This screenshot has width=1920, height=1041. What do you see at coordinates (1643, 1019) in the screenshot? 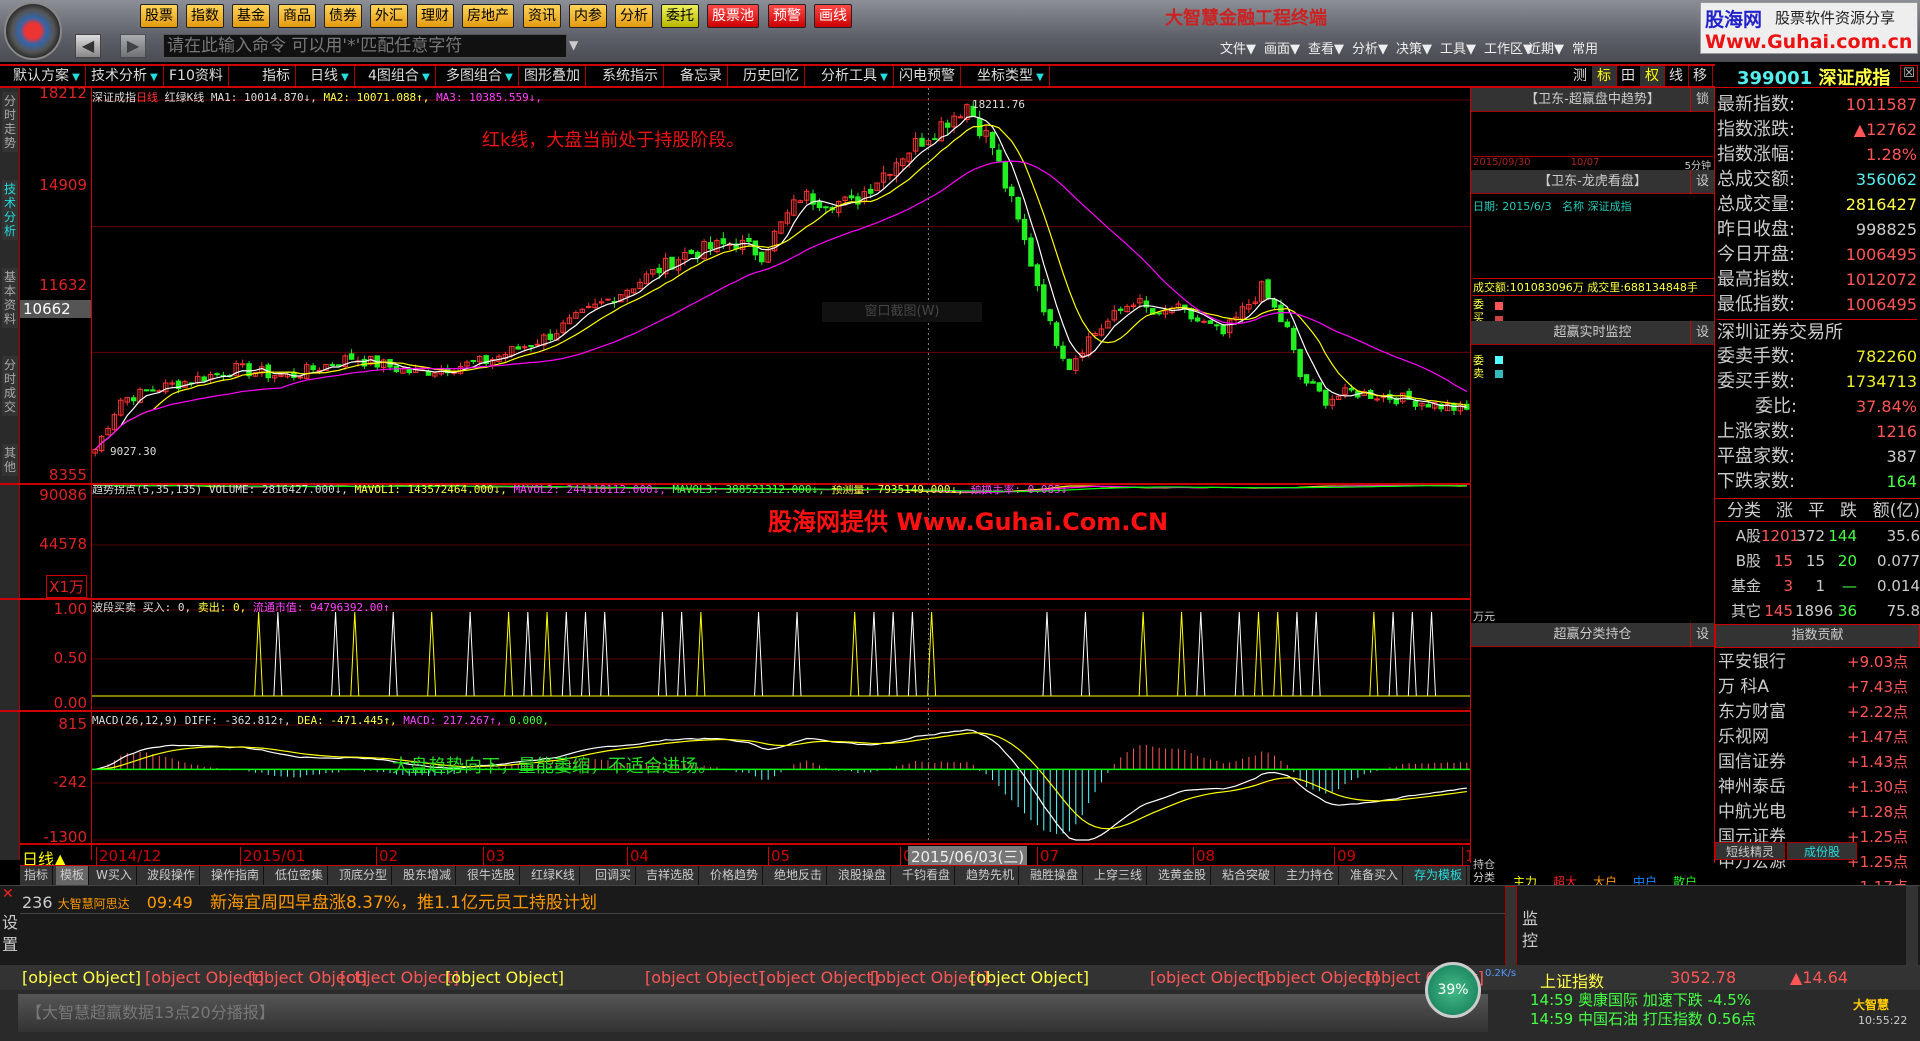
I see `alert-item: 14:59 中国石油 打压指数 0.56点` at bounding box center [1643, 1019].